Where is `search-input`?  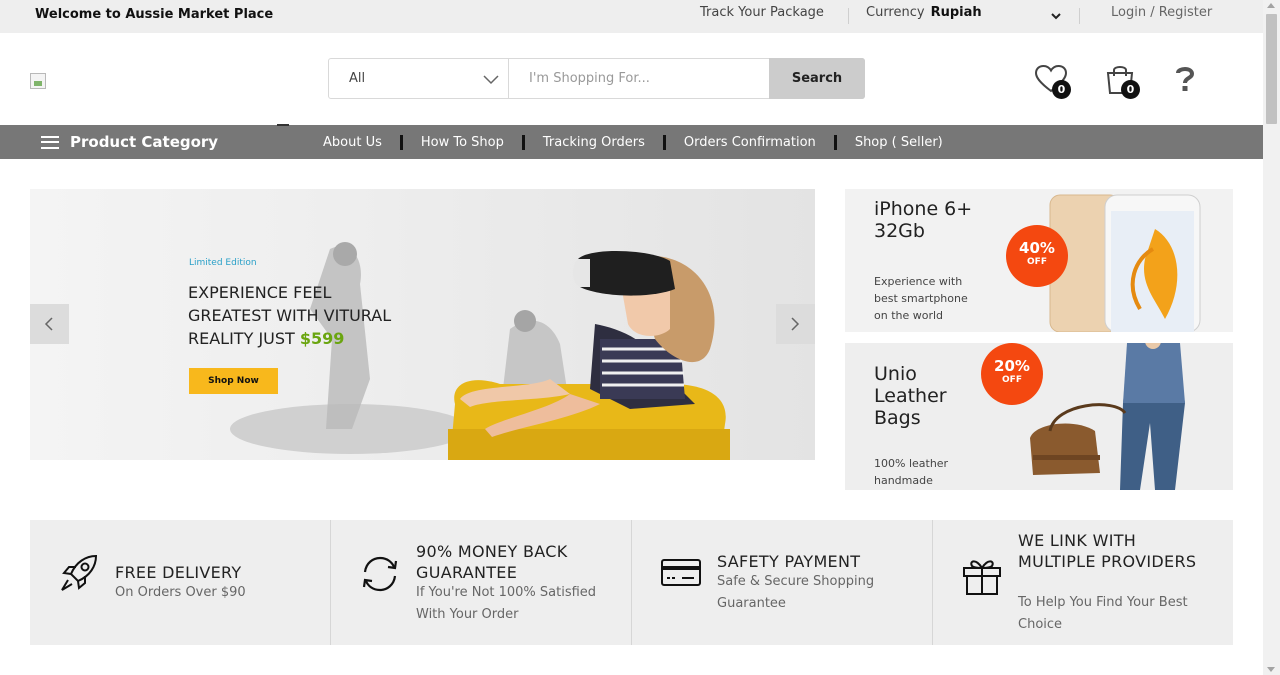 search-input is located at coordinates (640, 78).